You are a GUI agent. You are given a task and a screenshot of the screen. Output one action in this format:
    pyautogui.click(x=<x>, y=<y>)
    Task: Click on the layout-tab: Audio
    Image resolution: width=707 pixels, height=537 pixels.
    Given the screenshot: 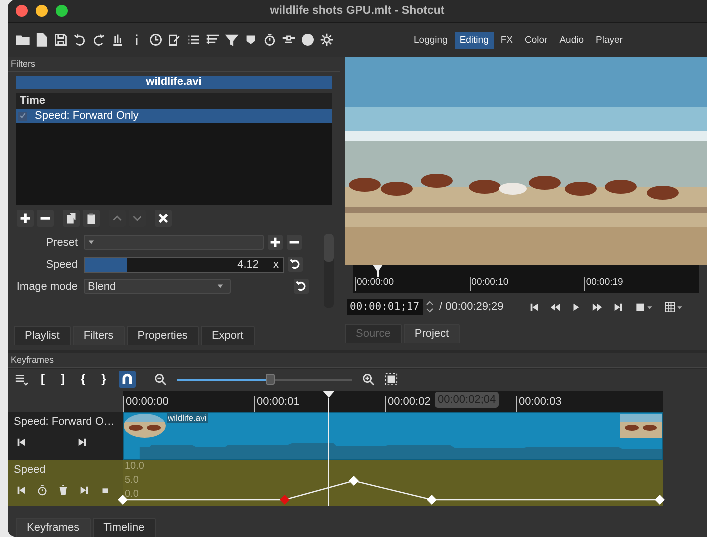 What is the action you would take?
    pyautogui.click(x=572, y=40)
    